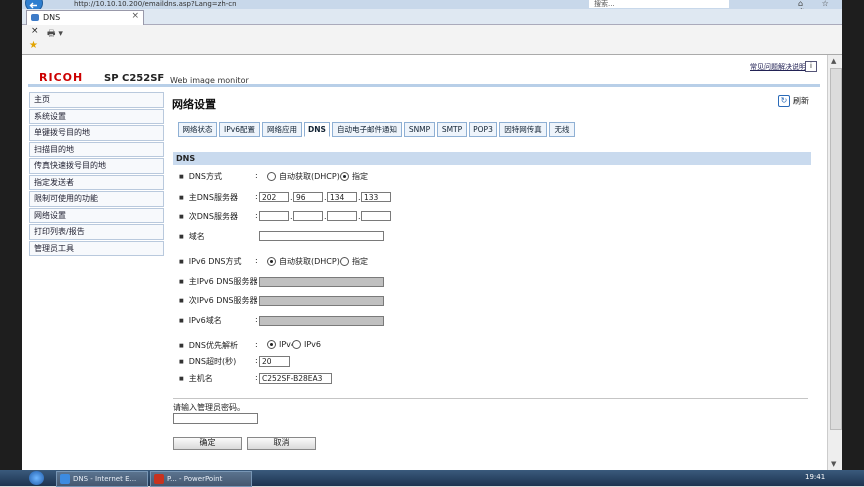 This screenshot has height=487, width=864. I want to click on taskbar-item-powerpoint: P... - PowerPoint, so click(201, 479).